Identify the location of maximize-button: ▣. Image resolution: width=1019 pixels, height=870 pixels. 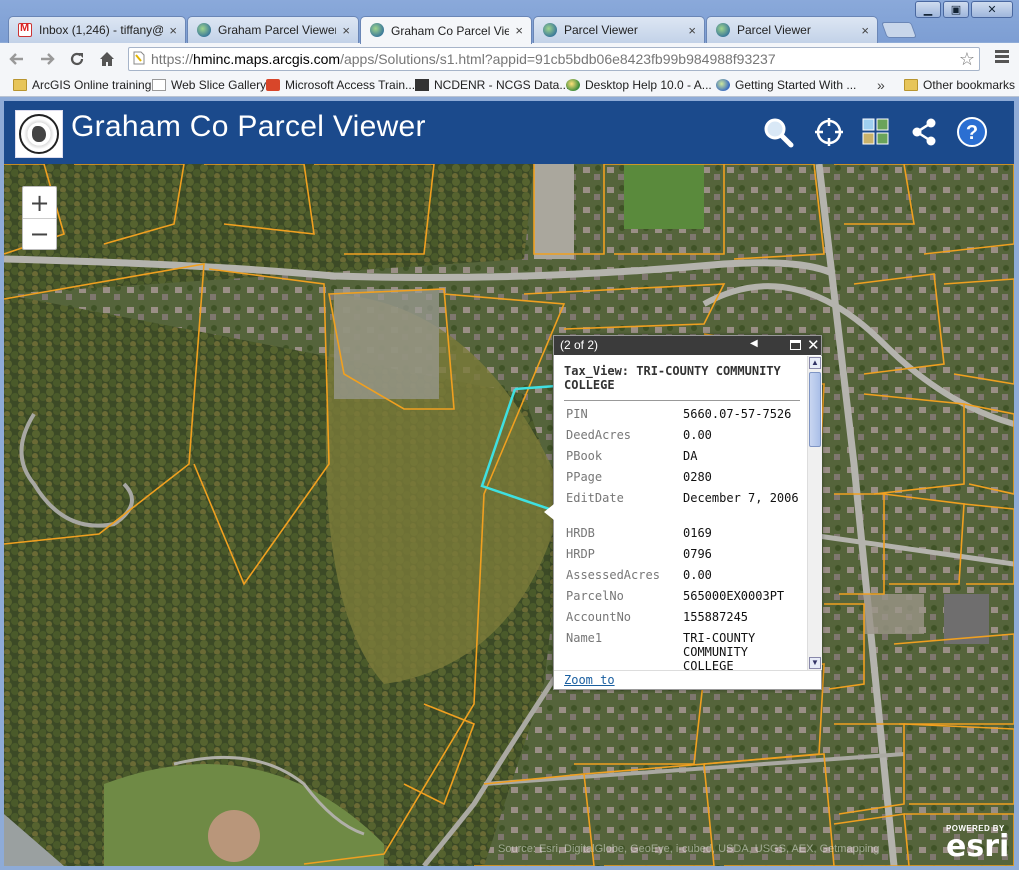
(956, 9).